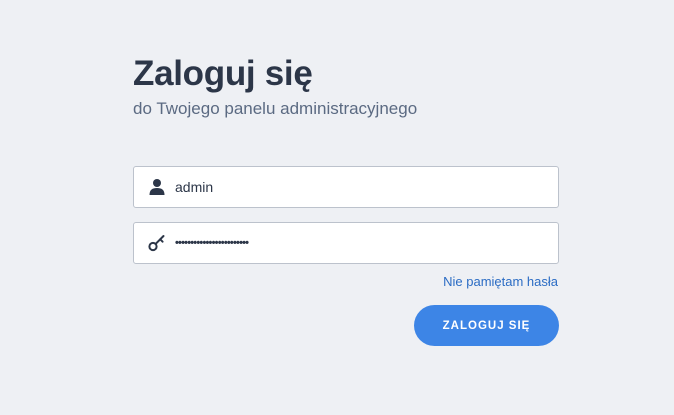 The height and width of the screenshot is (415, 674). I want to click on key-icon, so click(157, 243).